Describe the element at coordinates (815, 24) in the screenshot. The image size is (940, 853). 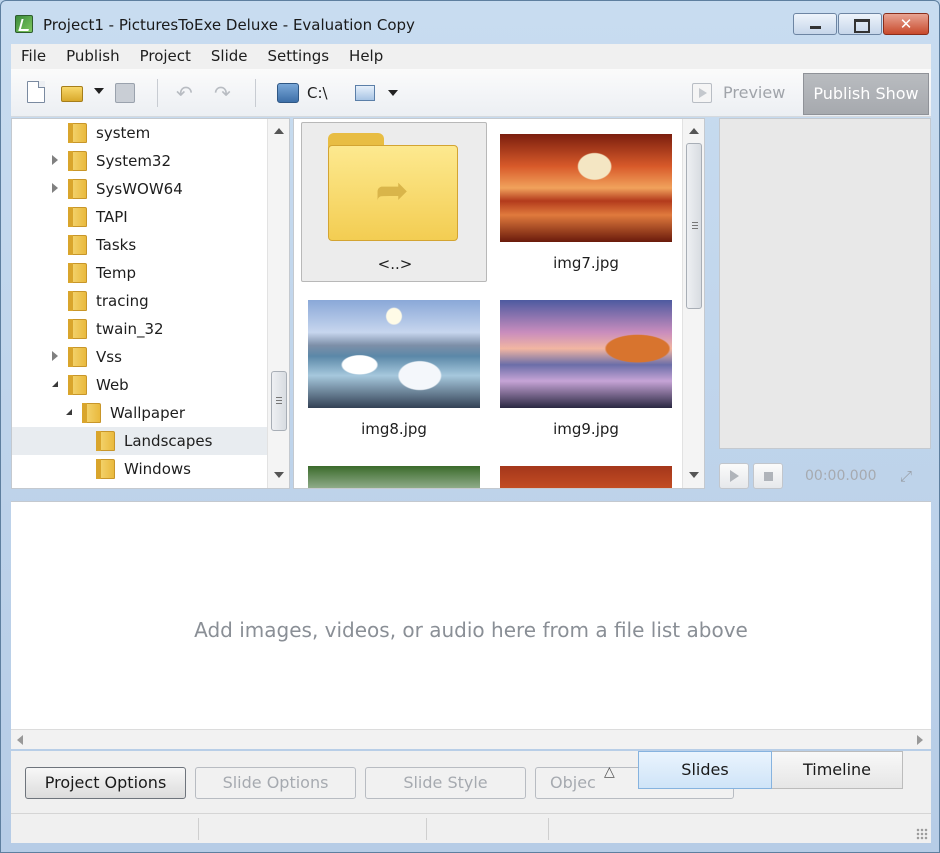
I see `minimize-button` at that location.